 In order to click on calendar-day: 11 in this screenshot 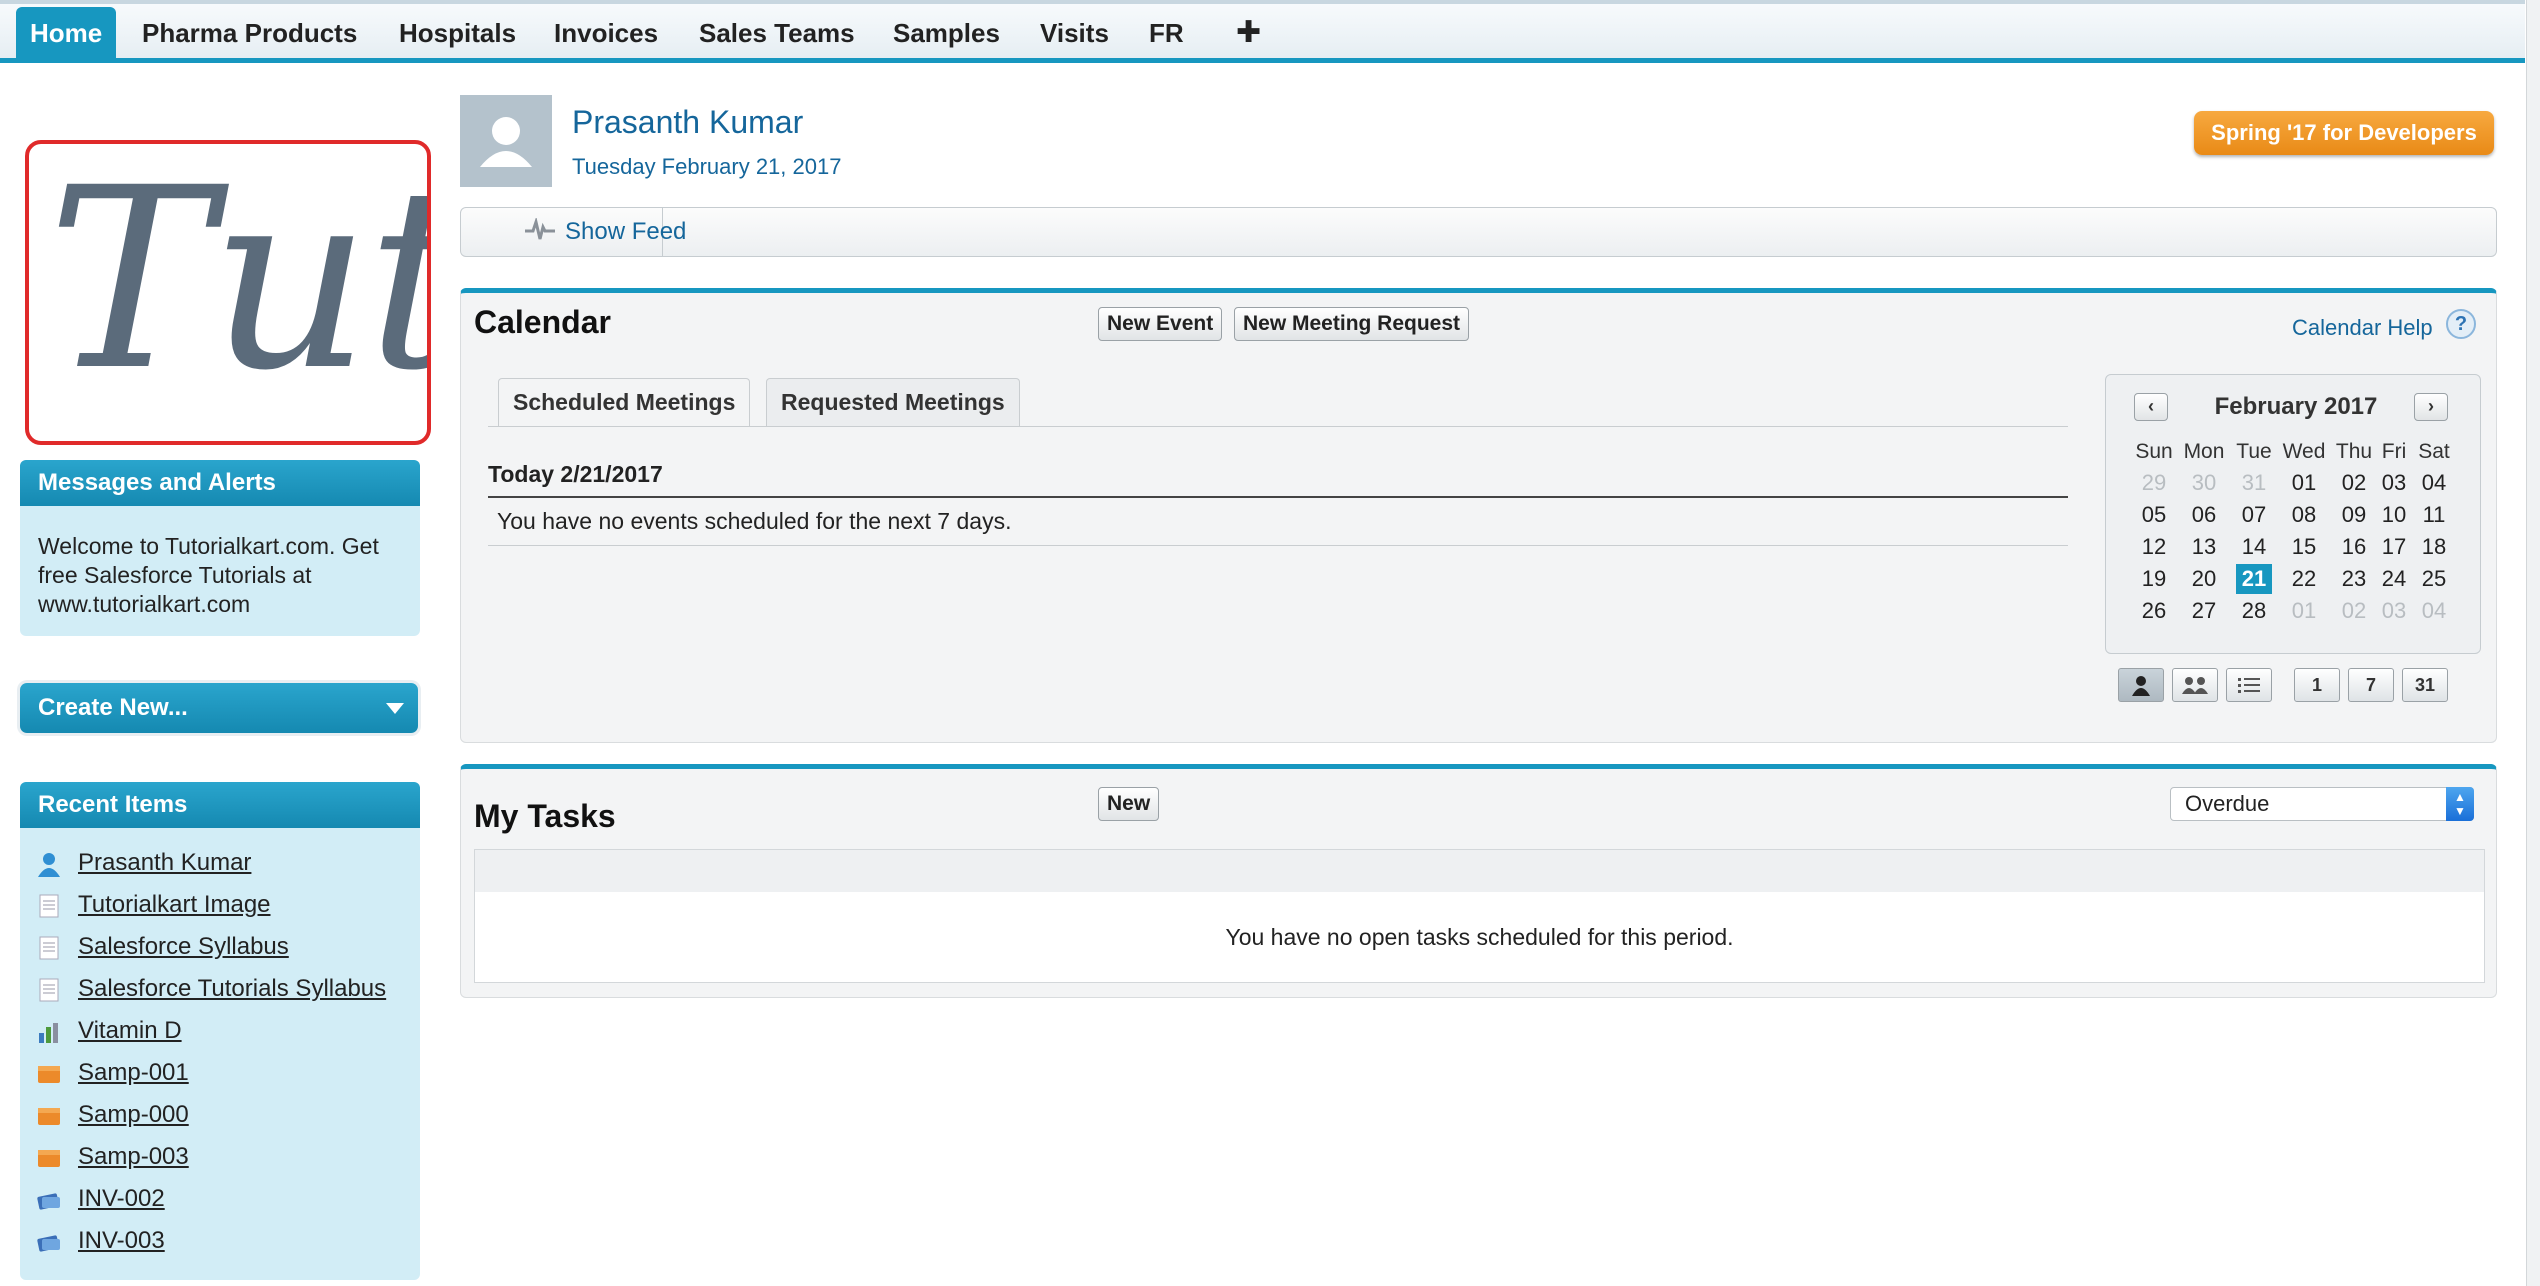, I will do `click(2434, 515)`.